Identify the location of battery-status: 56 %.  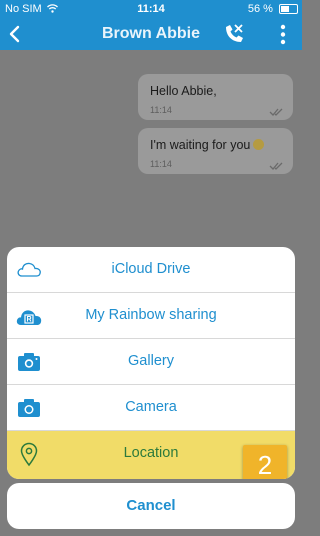
(273, 9).